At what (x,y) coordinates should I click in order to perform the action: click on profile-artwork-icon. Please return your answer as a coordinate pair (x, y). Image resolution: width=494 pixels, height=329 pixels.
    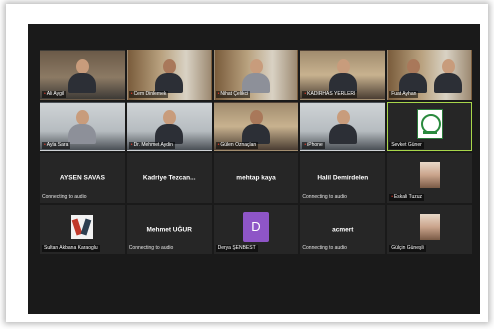
    Looking at the image, I should click on (82, 226).